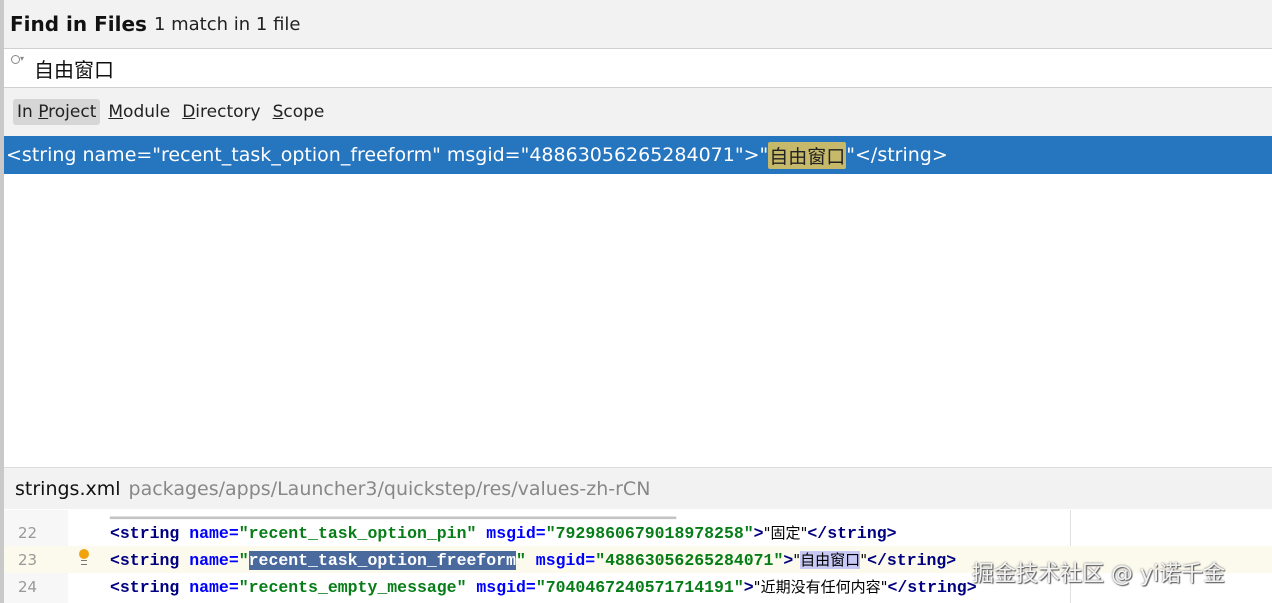 Image resolution: width=1272 pixels, height=603 pixels. Describe the element at coordinates (820, 587) in the screenshot. I see `string-value: 近期没有任何内容` at that location.